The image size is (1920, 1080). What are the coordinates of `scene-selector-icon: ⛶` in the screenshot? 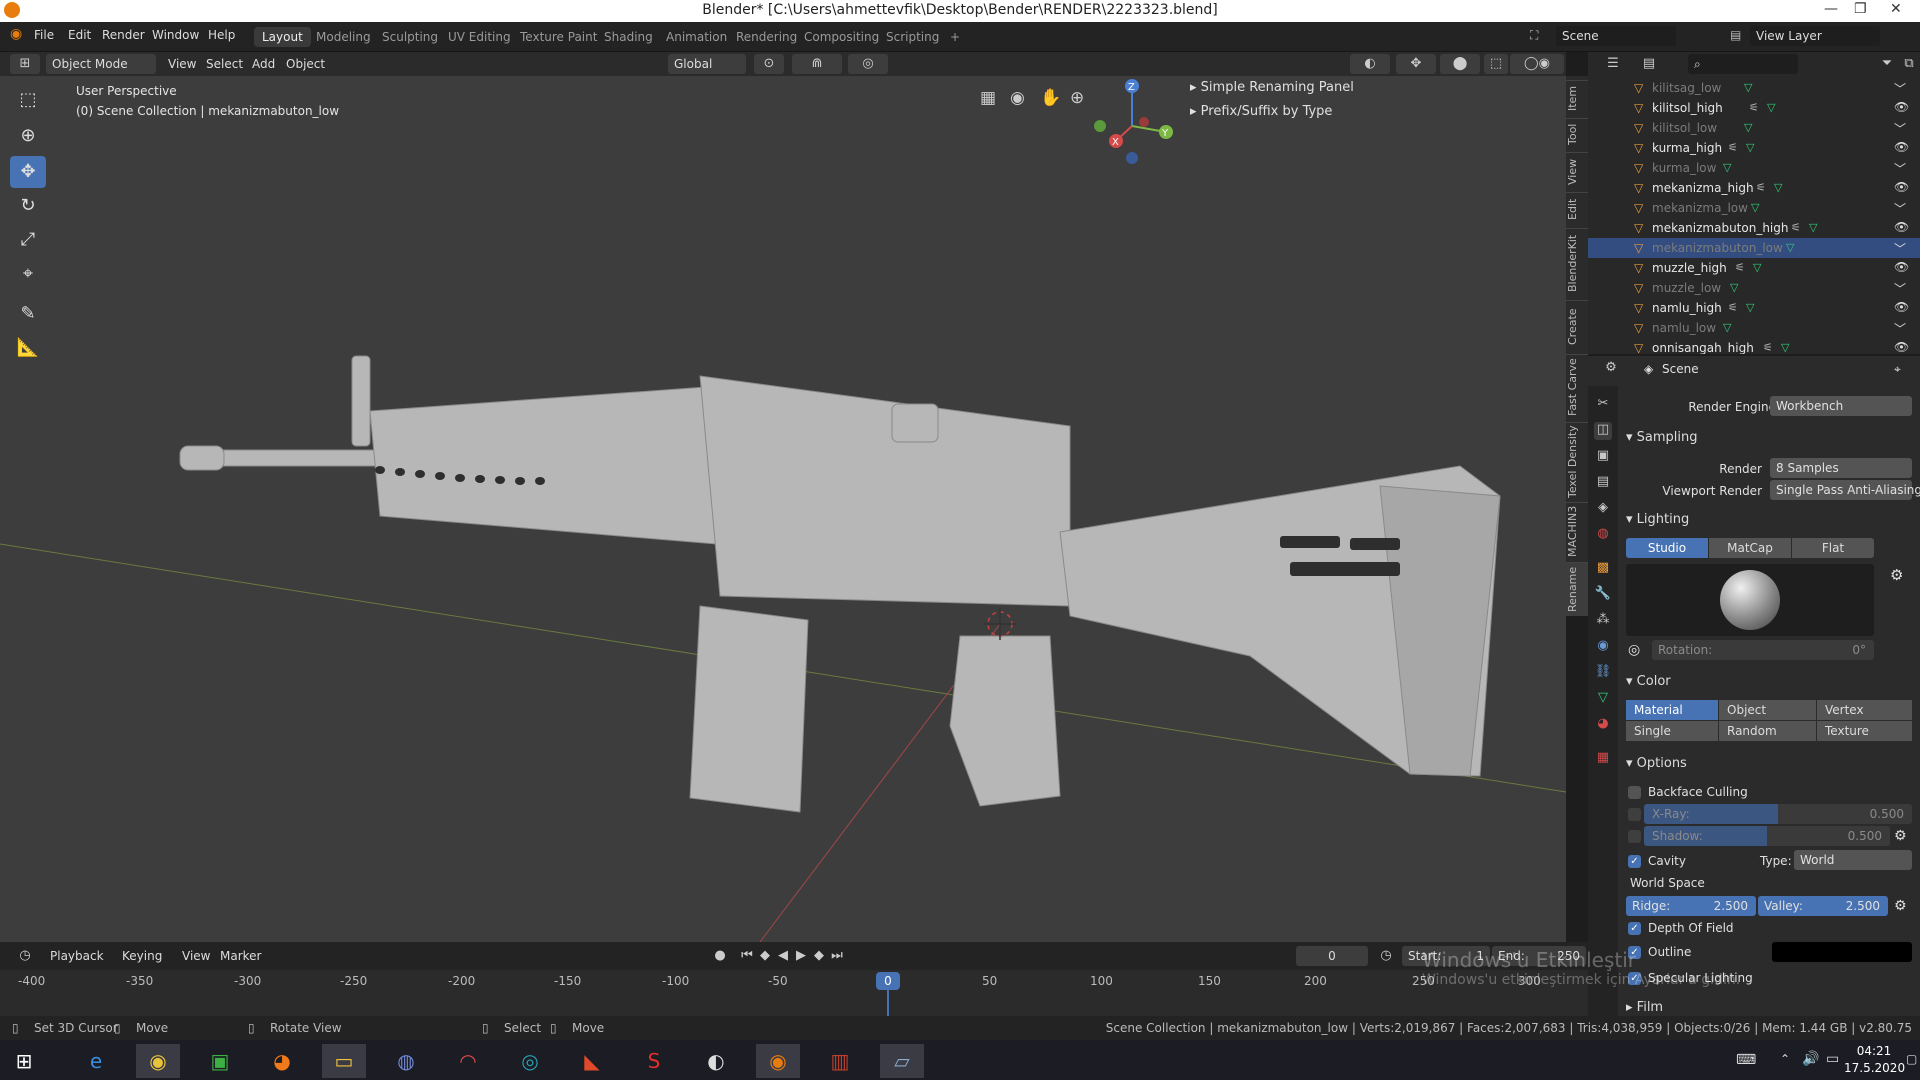 It's located at (1534, 35).